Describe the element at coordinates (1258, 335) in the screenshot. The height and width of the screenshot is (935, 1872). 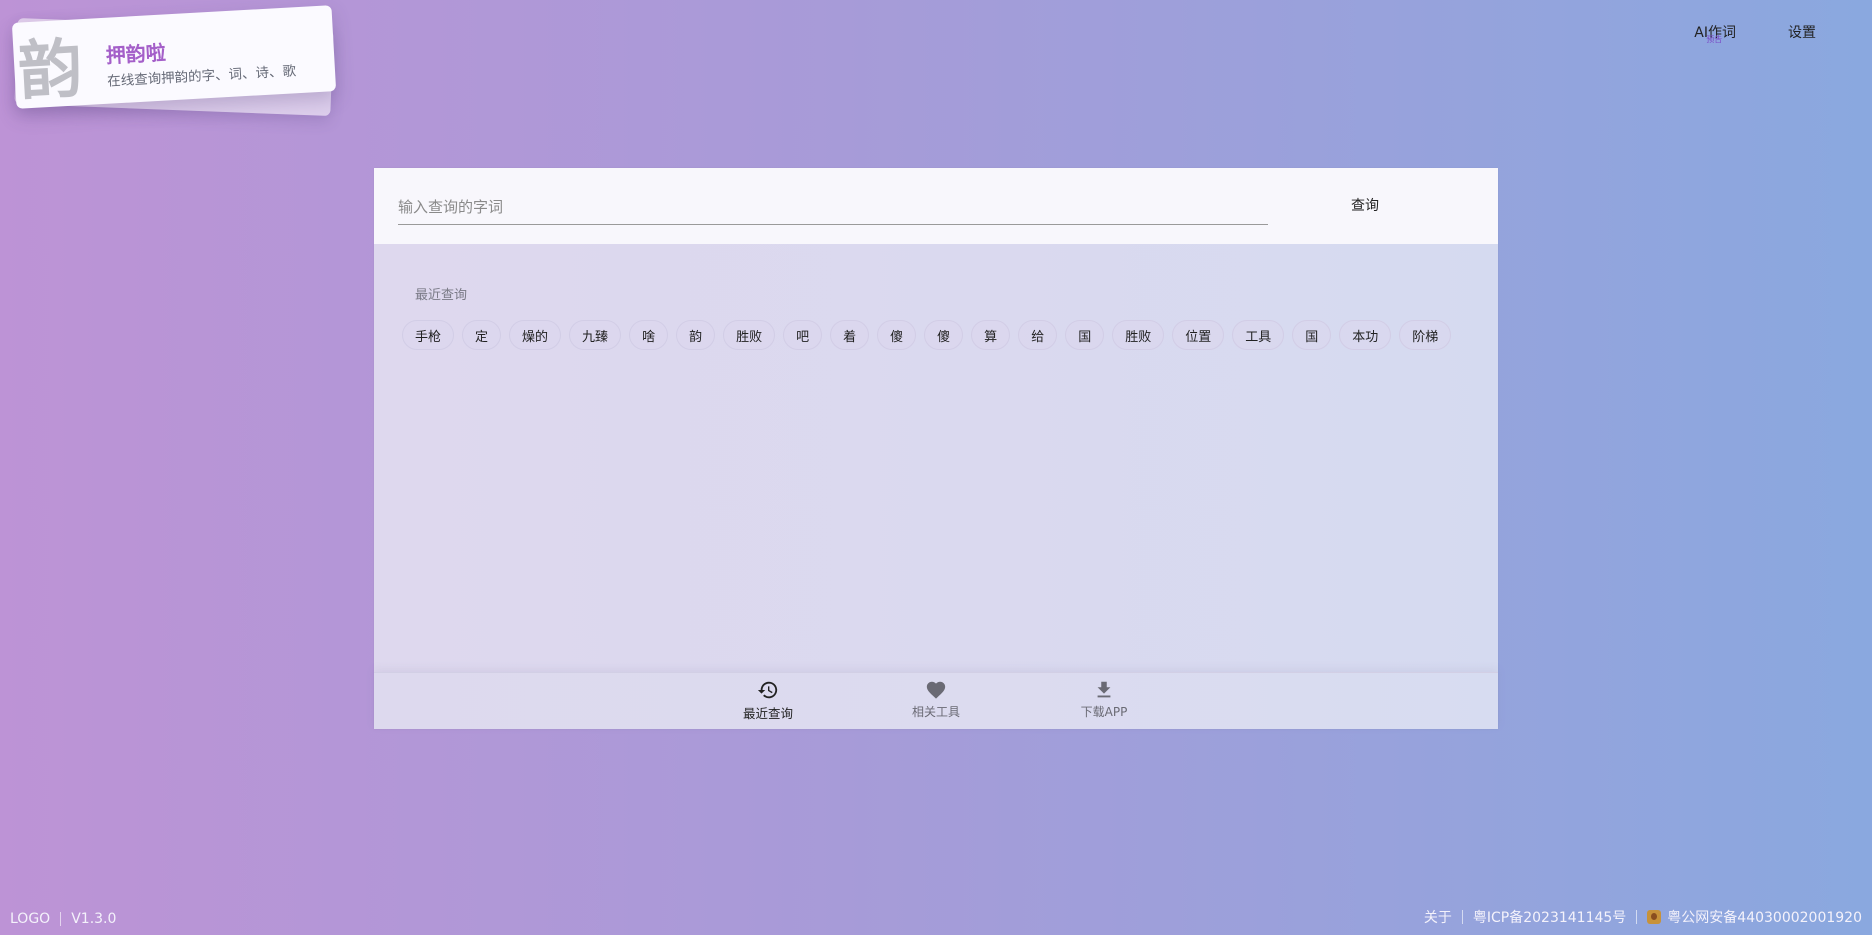
I see `recent-query-chip: 工具` at that location.